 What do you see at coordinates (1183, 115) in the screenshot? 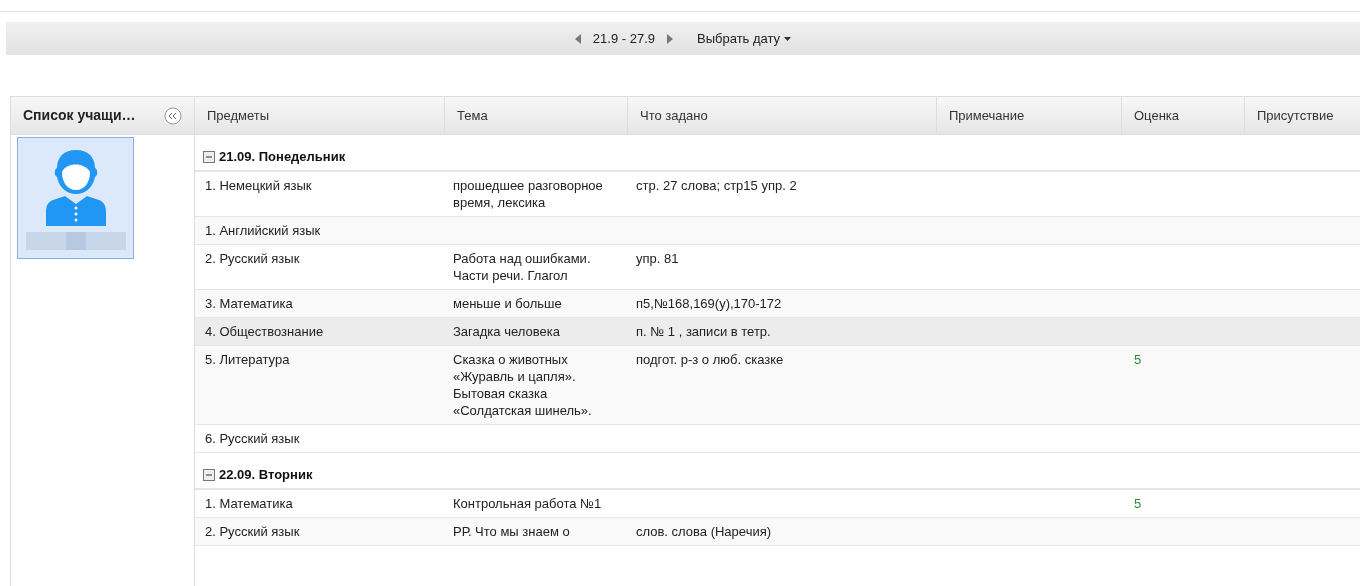
I see `column-header: Оценка` at bounding box center [1183, 115].